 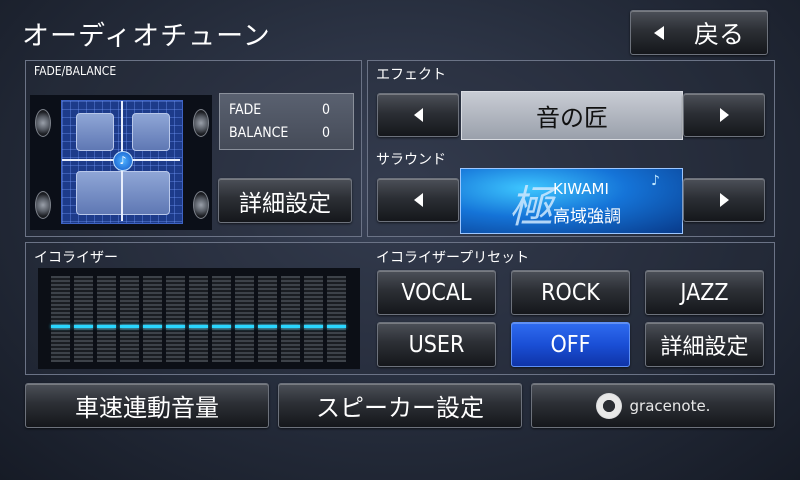 I want to click on seat-rear, so click(x=123, y=193).